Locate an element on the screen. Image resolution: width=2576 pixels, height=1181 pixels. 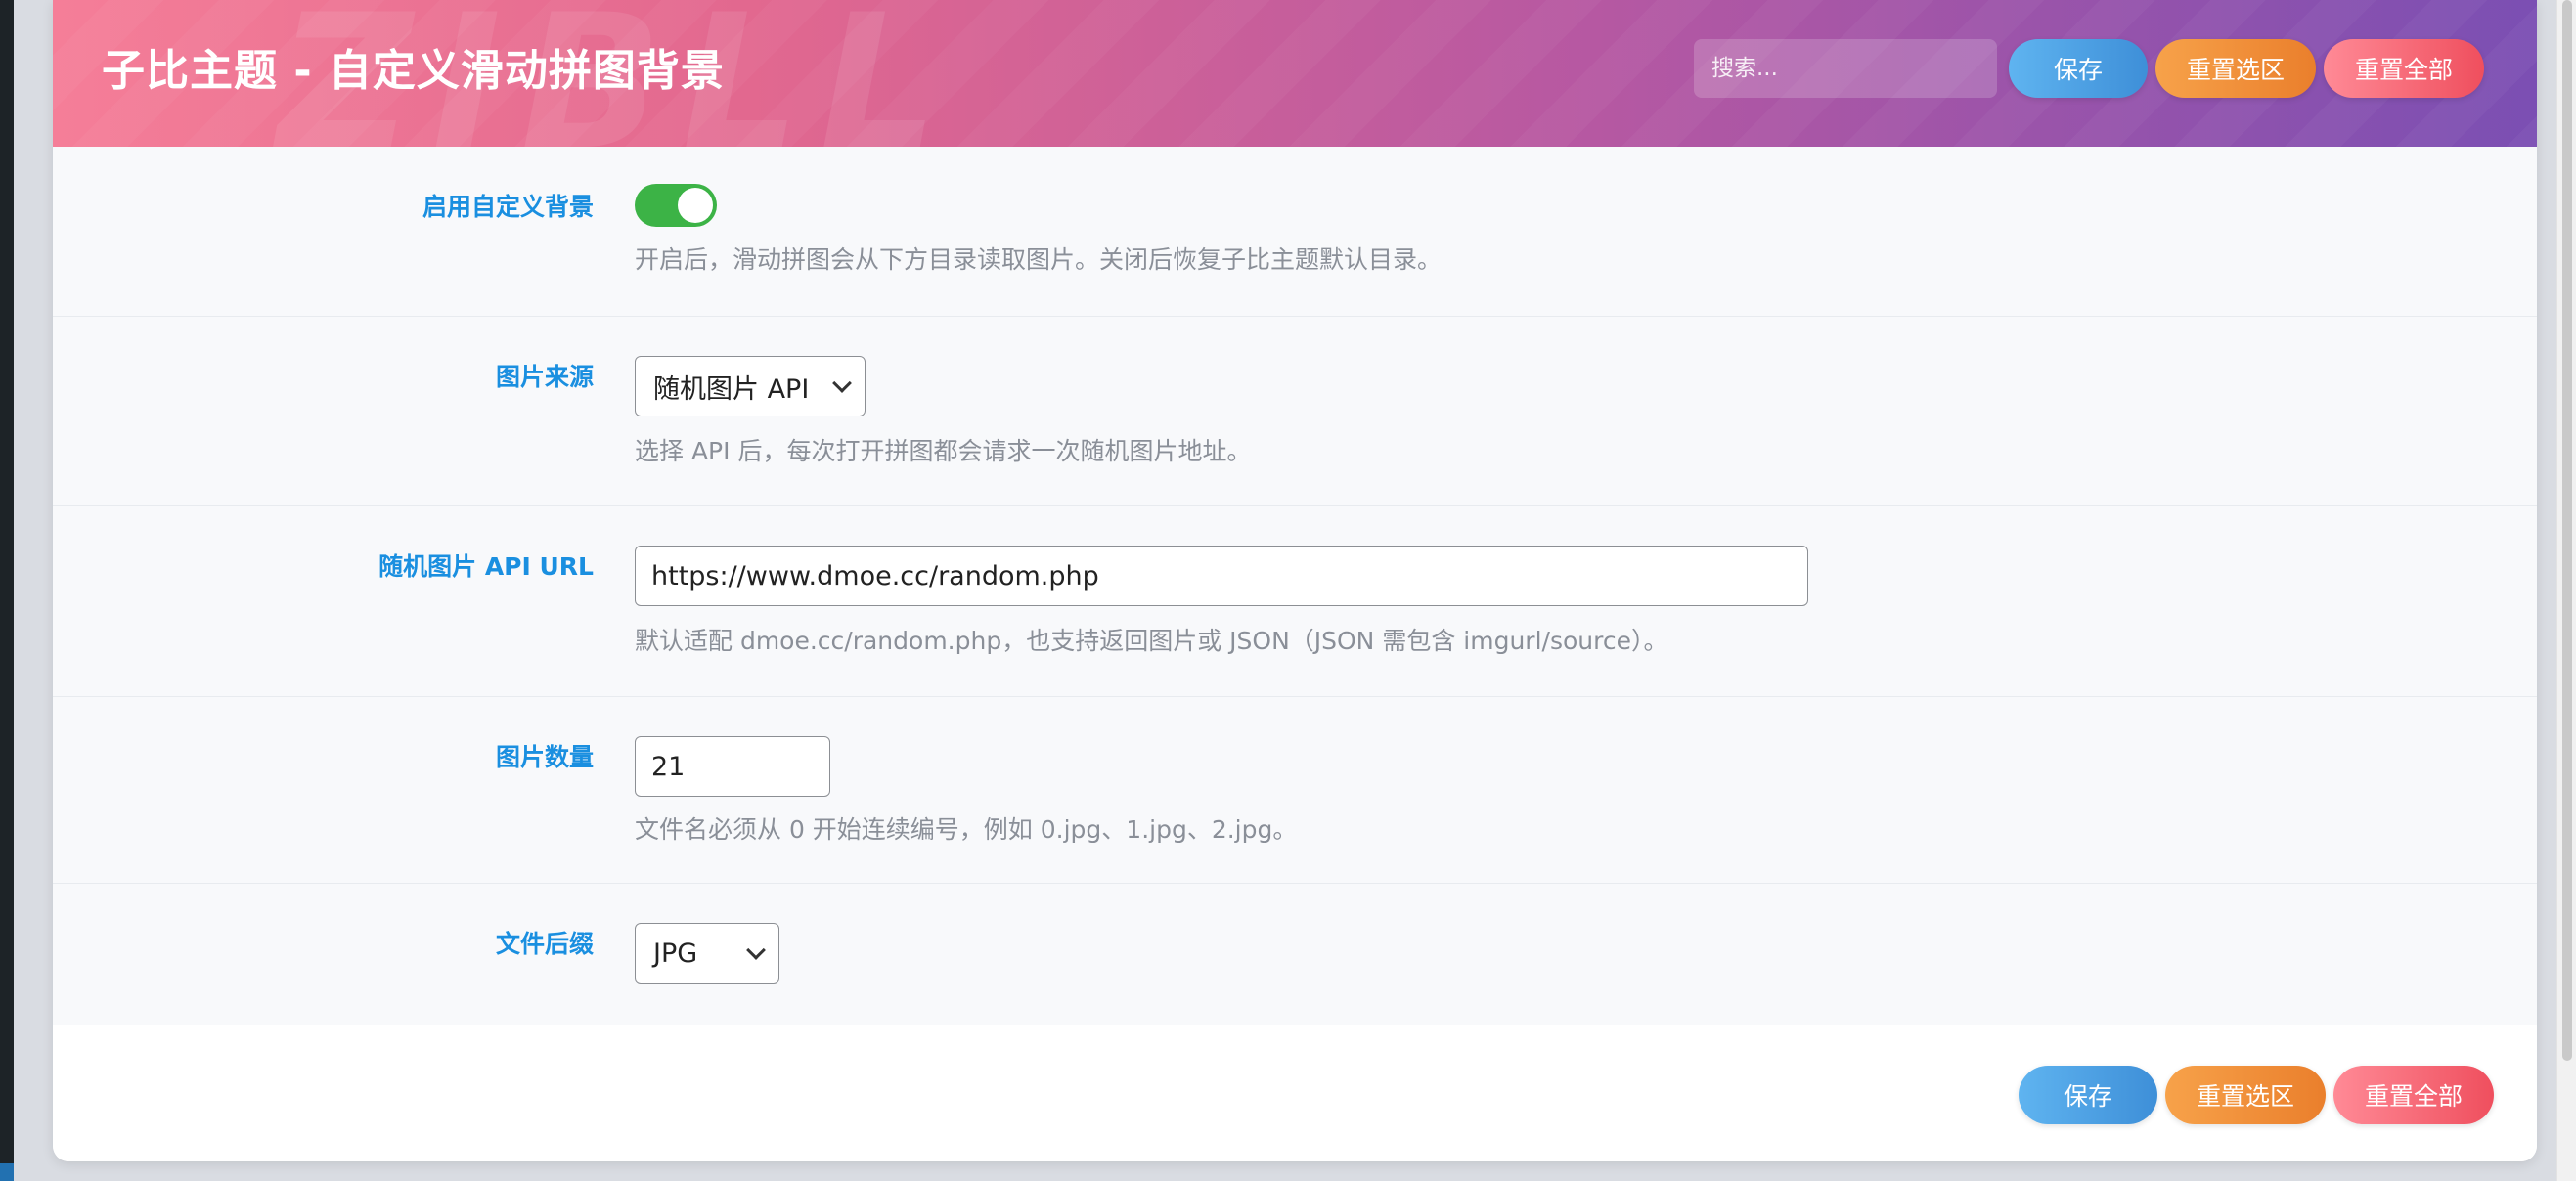
header-actions: 保存 重置选区 重置全部 is located at coordinates (2089, 68).